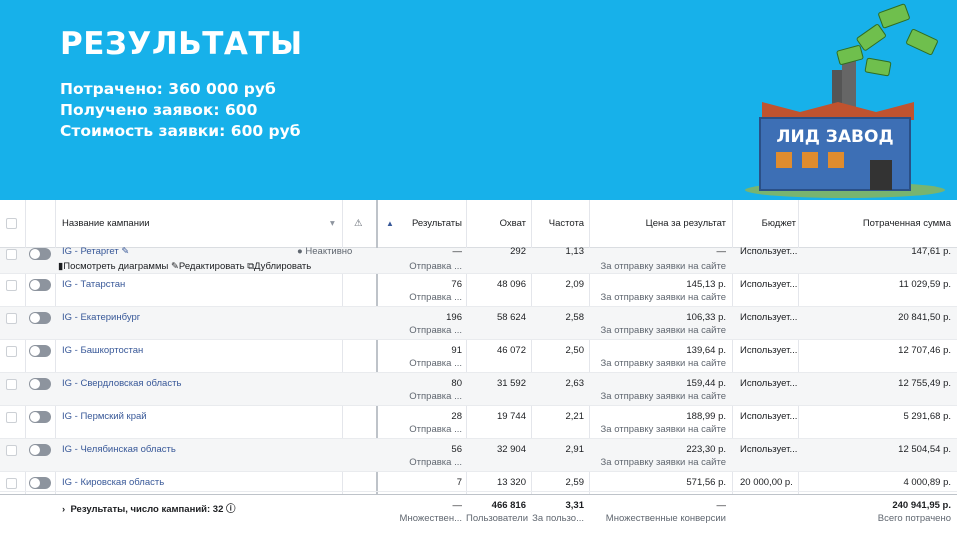 The width and height of the screenshot is (957, 535). I want to click on footer-results: —, so click(457, 505).